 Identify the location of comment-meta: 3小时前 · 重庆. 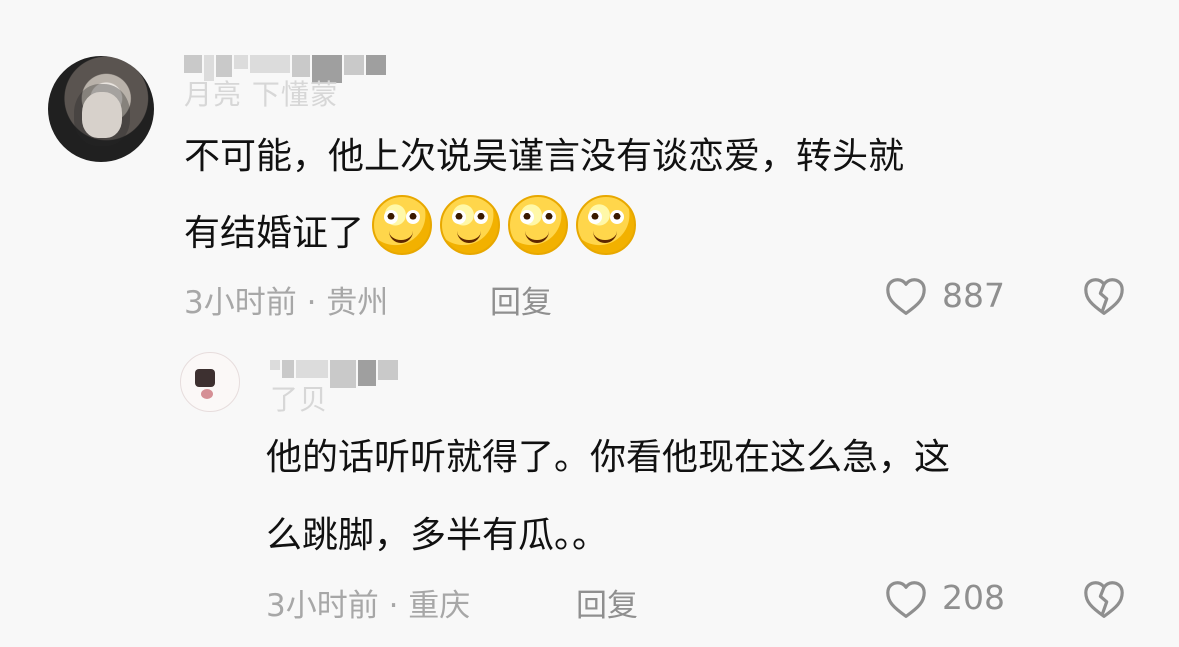
(368, 606).